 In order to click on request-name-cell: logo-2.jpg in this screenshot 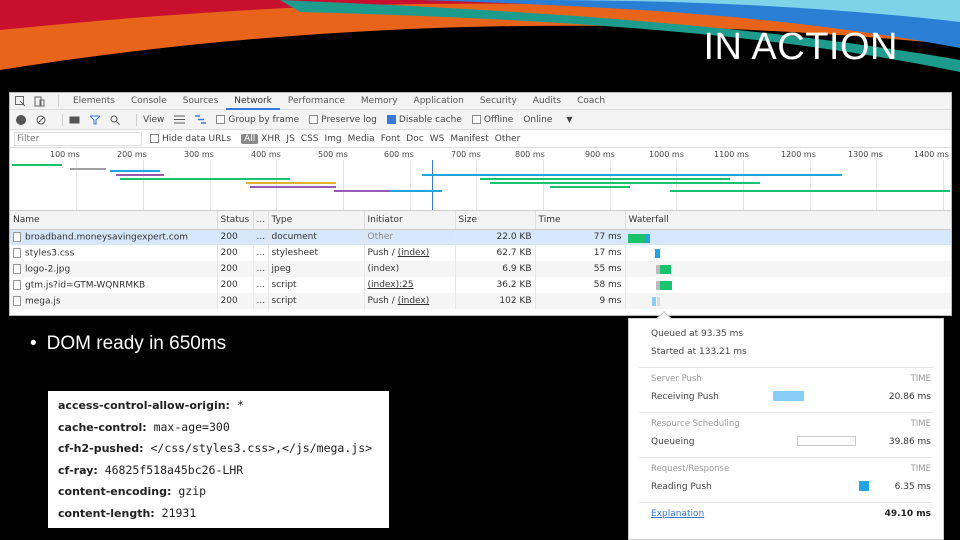, I will do `click(114, 269)`.